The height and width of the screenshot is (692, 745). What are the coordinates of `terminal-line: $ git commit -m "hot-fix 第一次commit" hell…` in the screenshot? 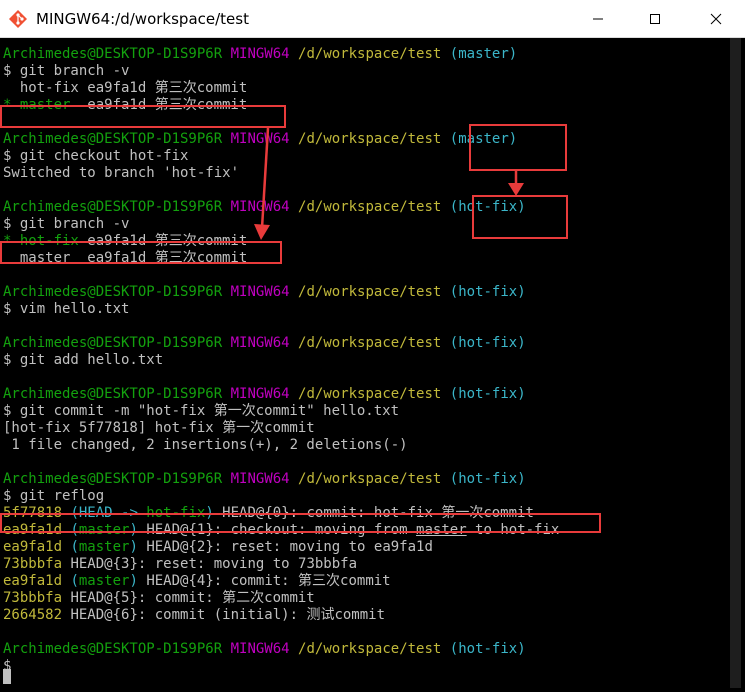 It's located at (201, 411).